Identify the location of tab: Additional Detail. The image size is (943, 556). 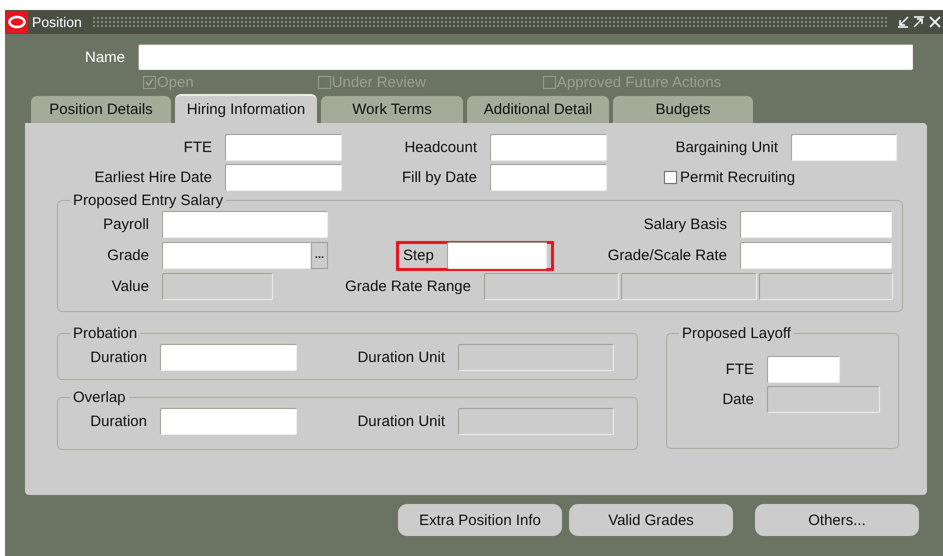
(538, 109).